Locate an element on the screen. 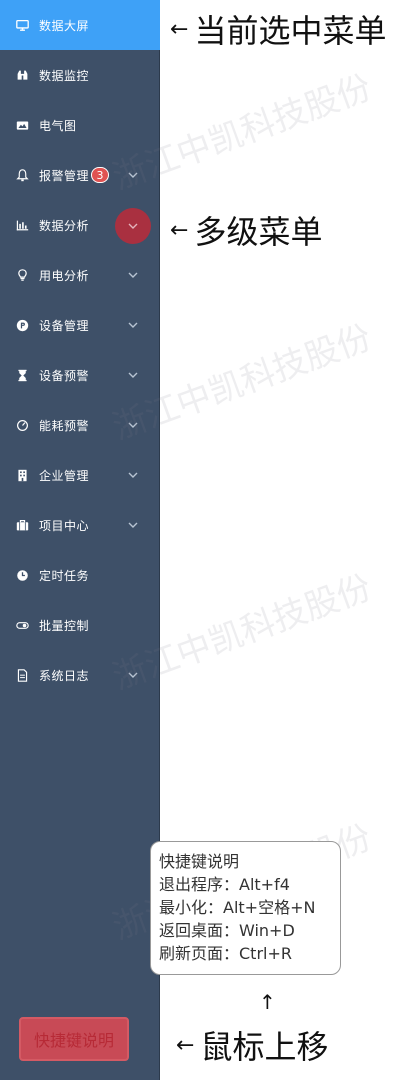 The image size is (412, 1080). sidebar-item-electrical-diagram: 电气图 is located at coordinates (80, 125).